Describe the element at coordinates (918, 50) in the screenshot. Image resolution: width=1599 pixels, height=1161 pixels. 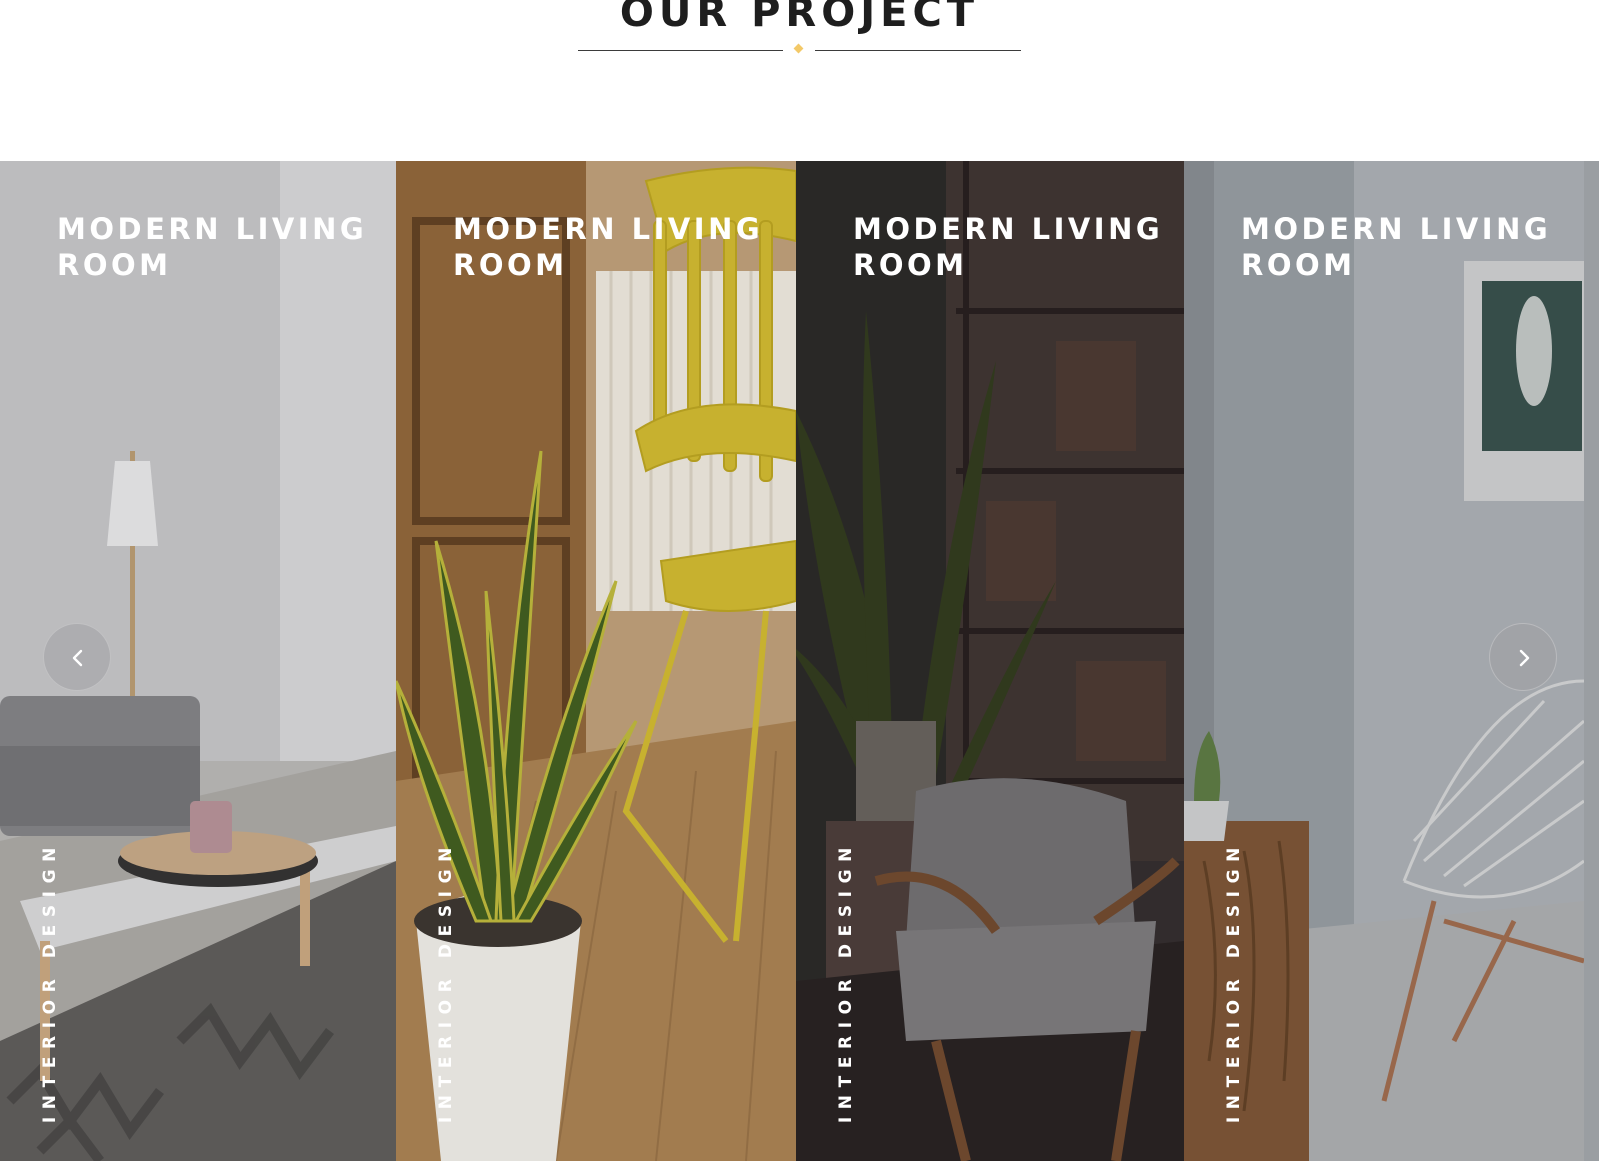
I see `title-divider-right` at that location.